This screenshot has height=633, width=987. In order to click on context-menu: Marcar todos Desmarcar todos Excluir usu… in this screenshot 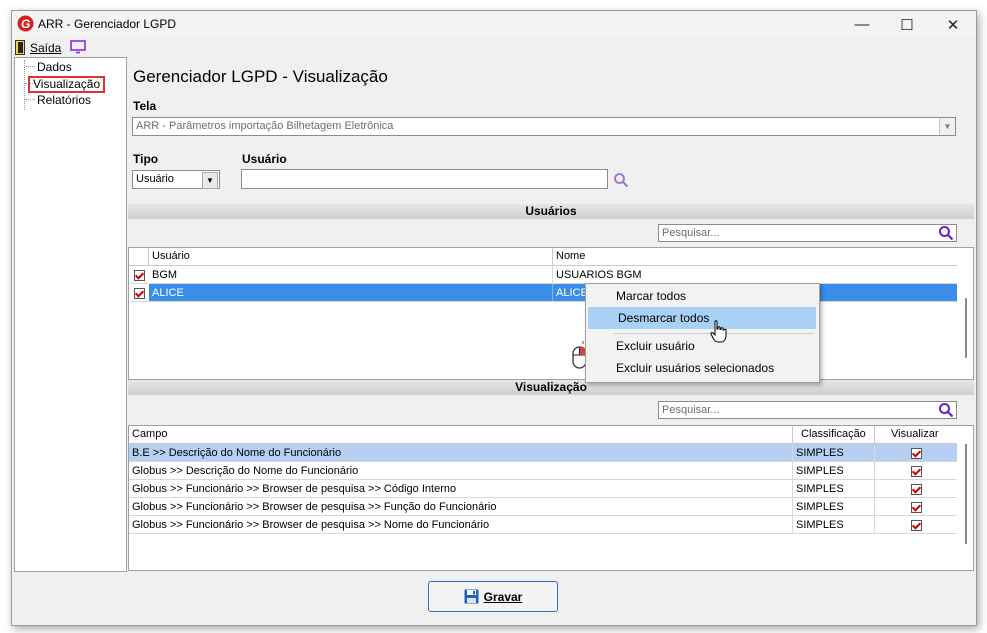, I will do `click(702, 333)`.